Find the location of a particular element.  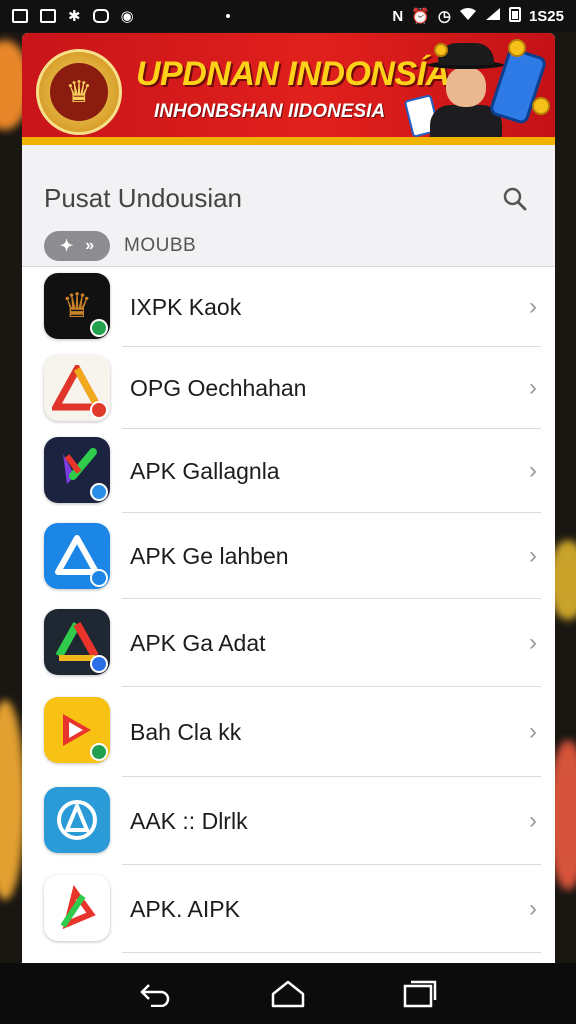

list-item: AAK :: Dlrlk › is located at coordinates (288, 821).